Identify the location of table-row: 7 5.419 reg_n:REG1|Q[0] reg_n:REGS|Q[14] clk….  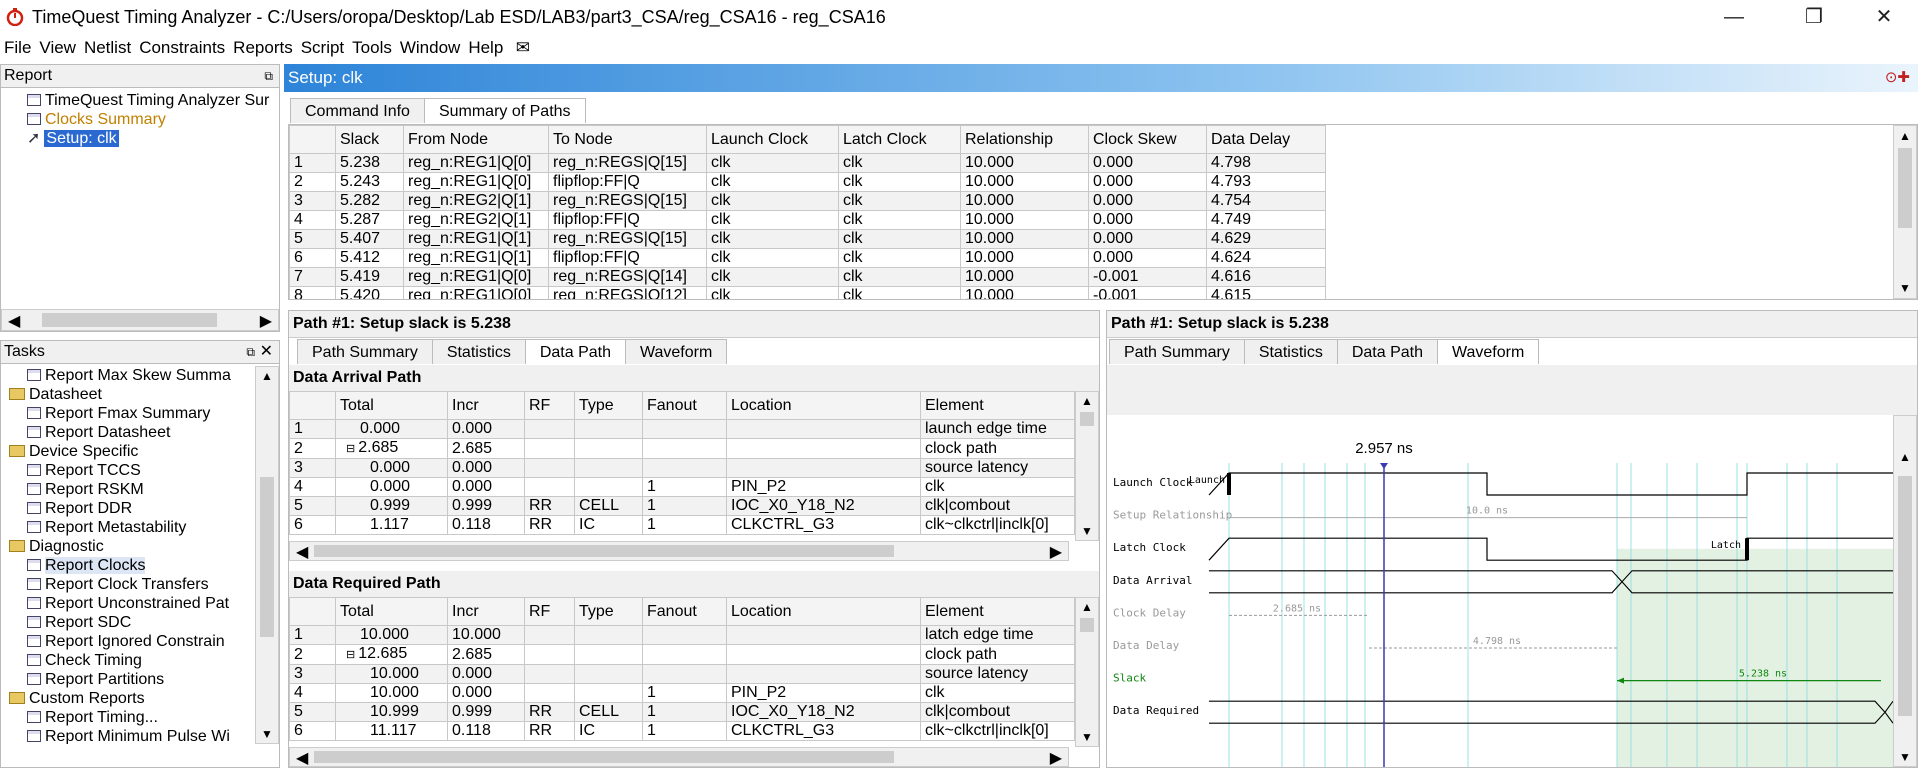
(807, 277).